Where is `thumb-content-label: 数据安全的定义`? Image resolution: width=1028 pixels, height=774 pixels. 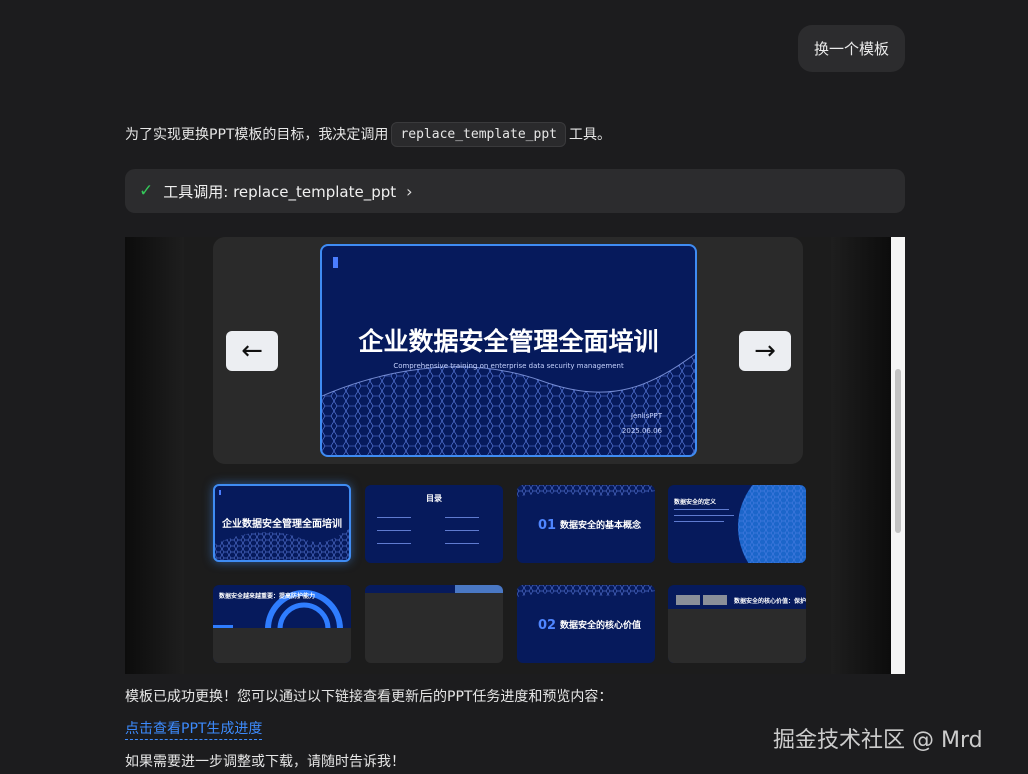
thumb-content-label: 数据安全的定义 is located at coordinates (695, 502).